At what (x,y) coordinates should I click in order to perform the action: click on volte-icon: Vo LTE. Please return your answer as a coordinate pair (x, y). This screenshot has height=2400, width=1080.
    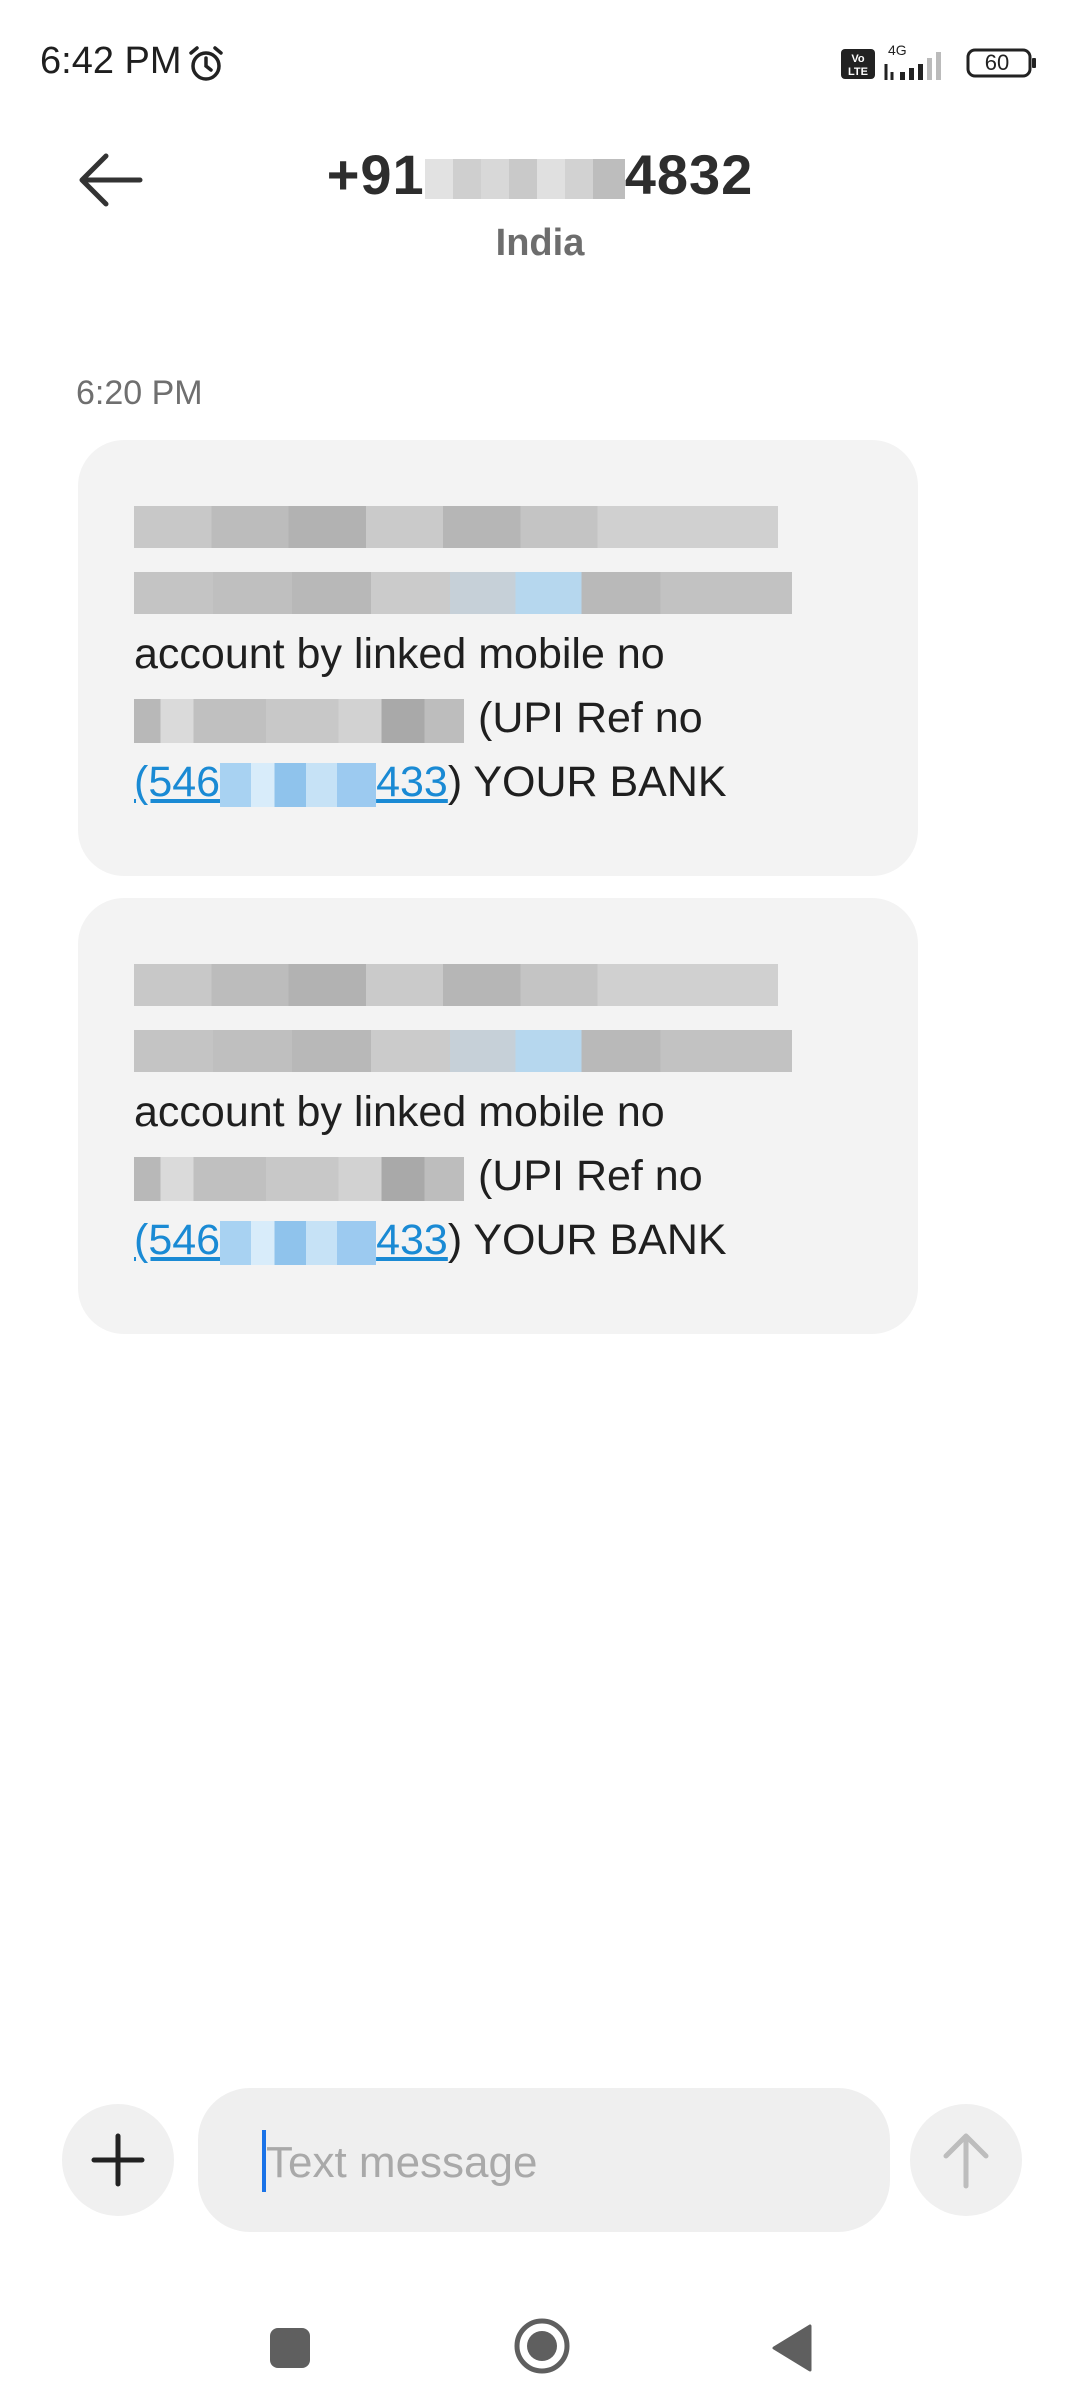
    Looking at the image, I should click on (858, 64).